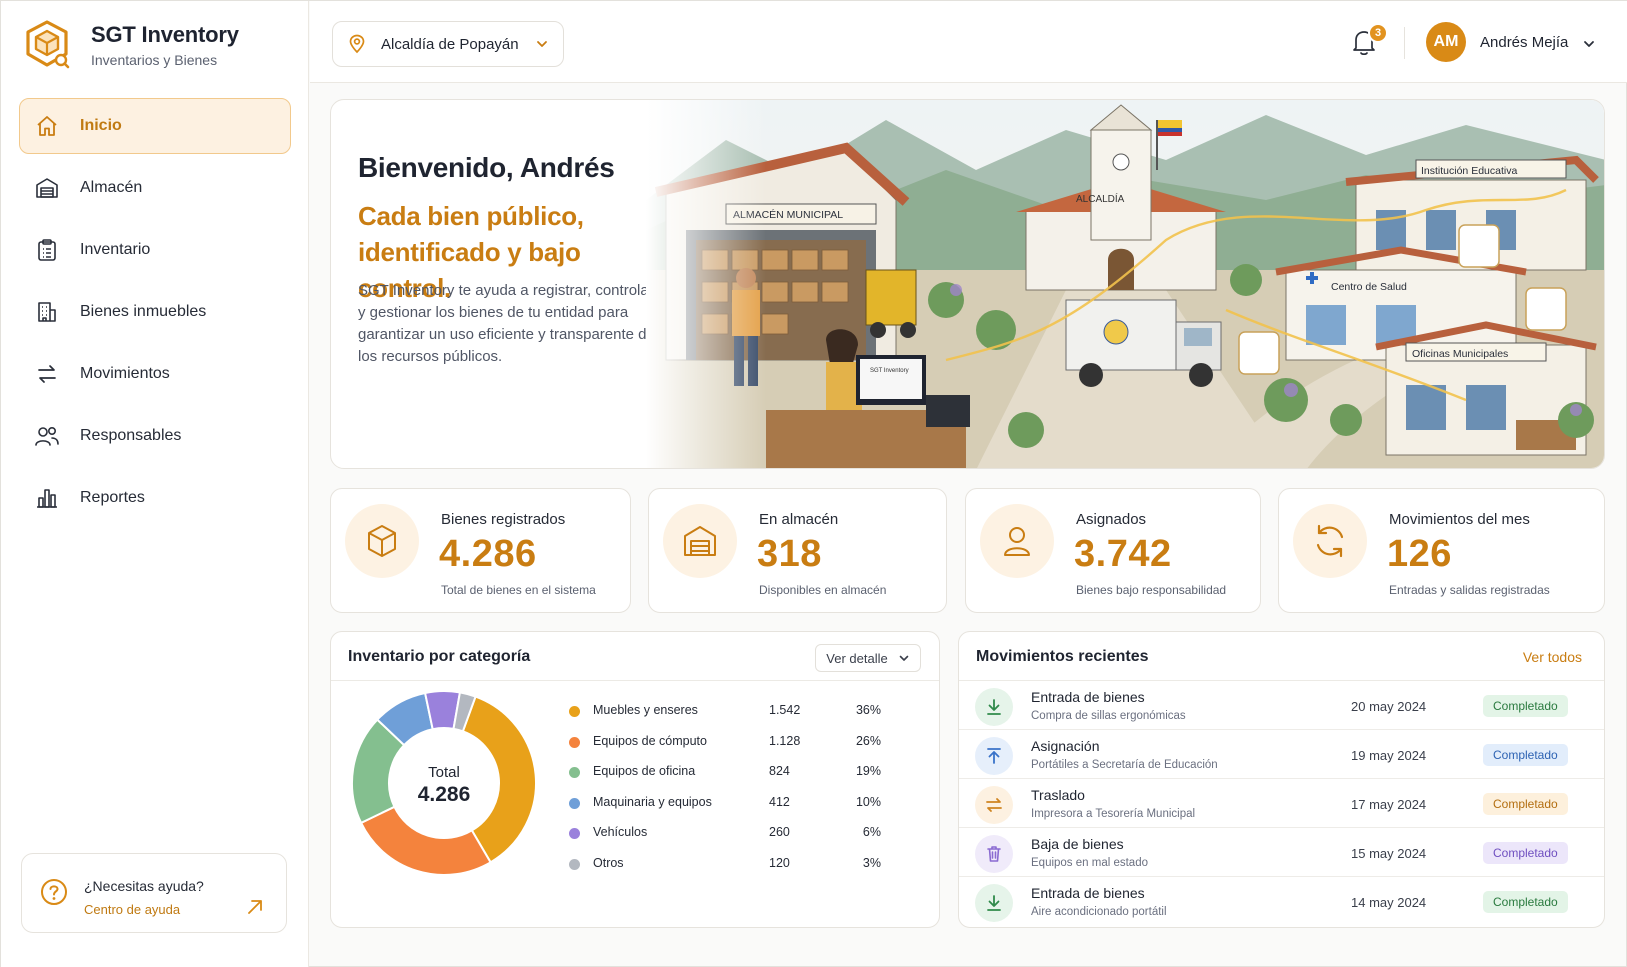 Image resolution: width=1627 pixels, height=967 pixels. Describe the element at coordinates (1446, 42) in the screenshot. I see `avatar: AM` at that location.